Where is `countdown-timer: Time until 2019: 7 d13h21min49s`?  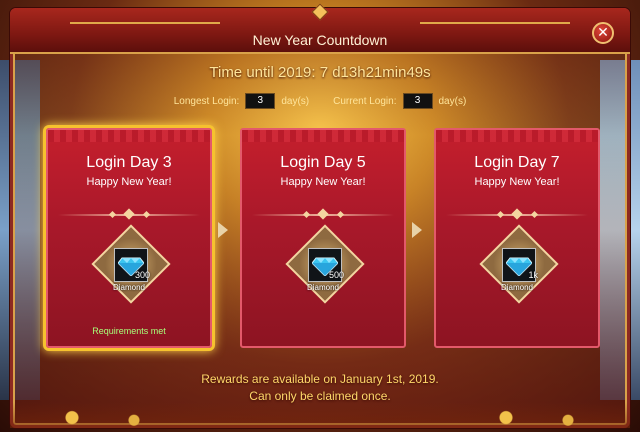
countdown-timer: Time until 2019: 7 d13h21min49s is located at coordinates (320, 72).